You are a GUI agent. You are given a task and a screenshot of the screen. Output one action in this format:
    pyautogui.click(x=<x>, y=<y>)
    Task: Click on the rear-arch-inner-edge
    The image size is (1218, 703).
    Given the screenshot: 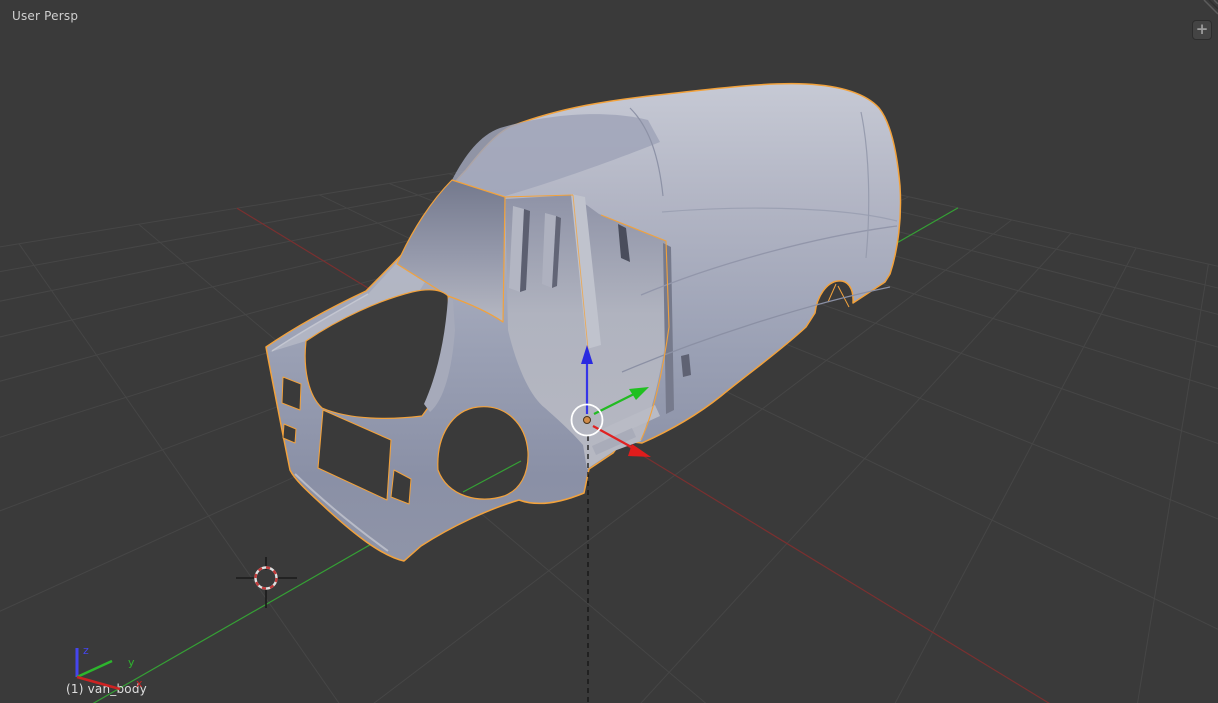 What is the action you would take?
    pyautogui.click(x=838, y=295)
    